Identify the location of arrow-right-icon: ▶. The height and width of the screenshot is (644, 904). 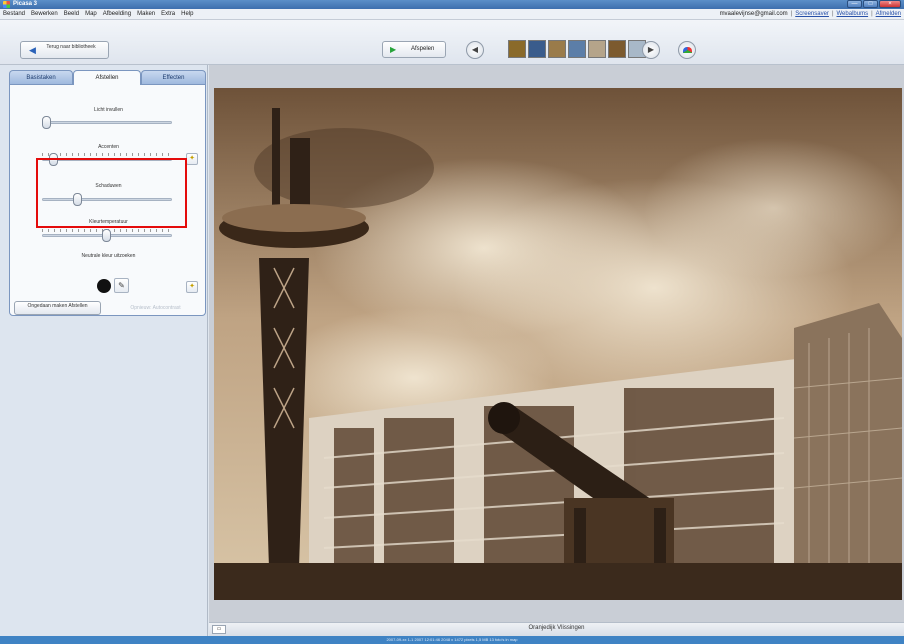
(651, 49).